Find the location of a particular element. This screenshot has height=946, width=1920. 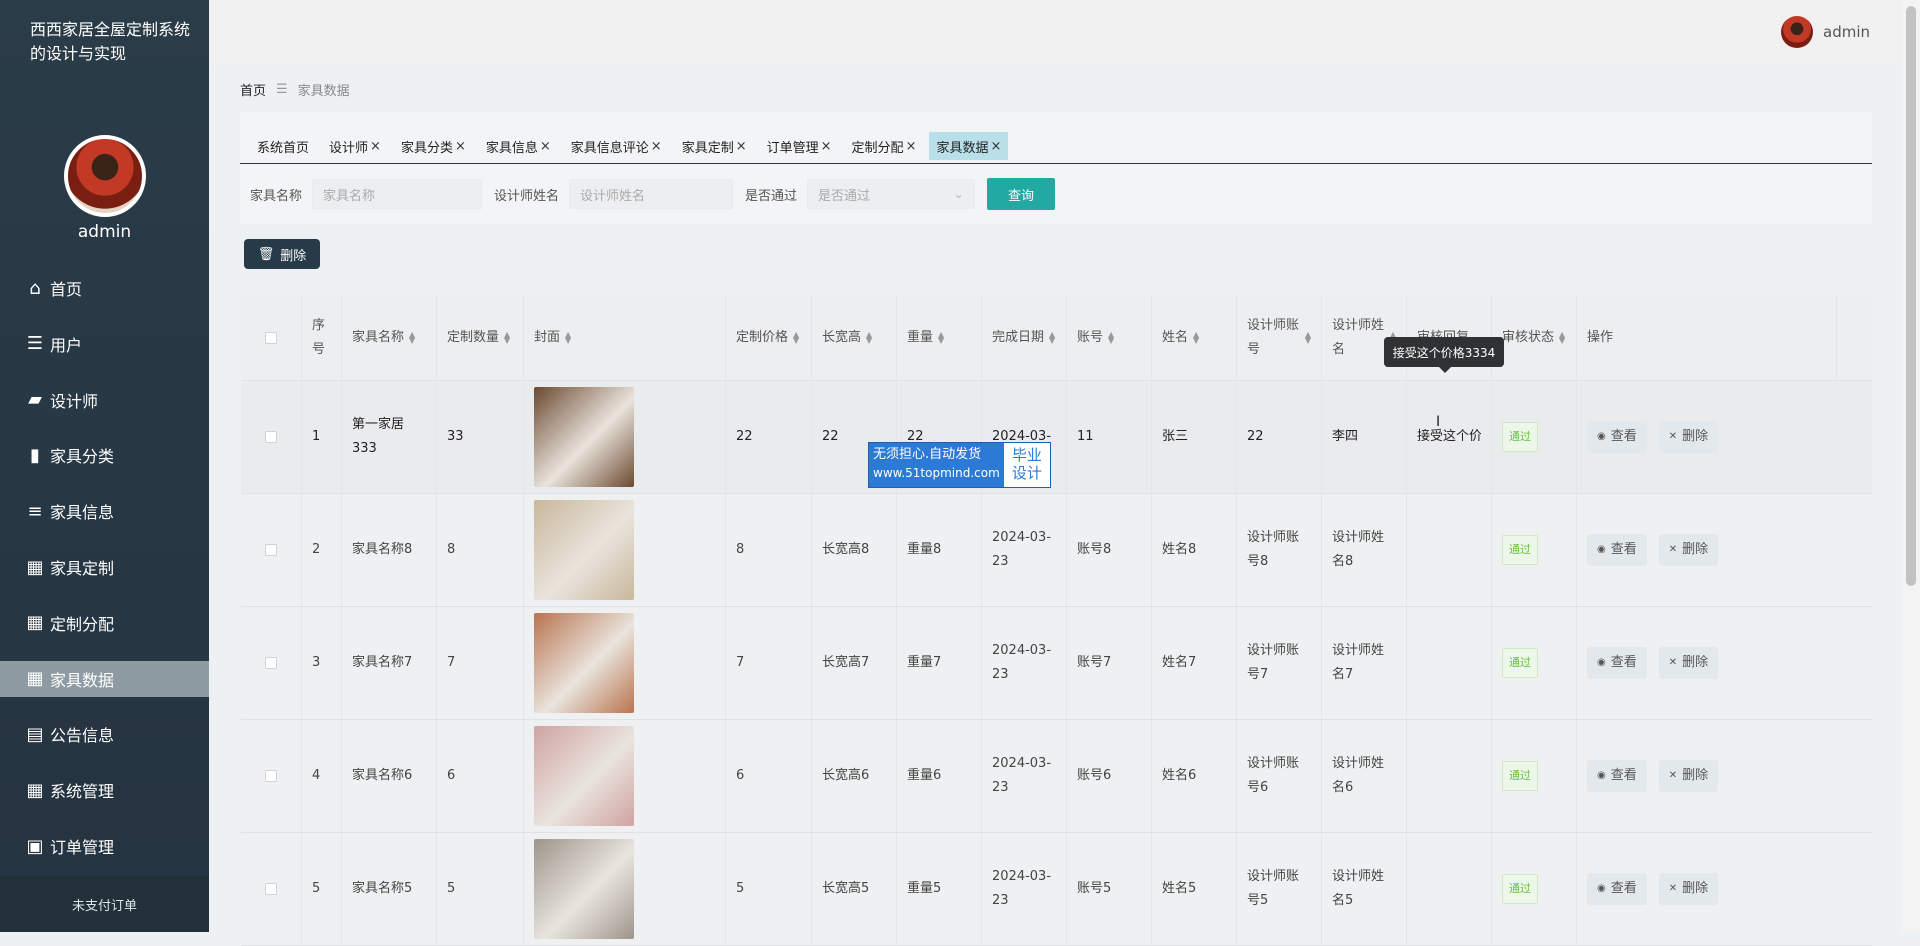

column-header: 家具名称 ▲ ▼ is located at coordinates (389, 338).